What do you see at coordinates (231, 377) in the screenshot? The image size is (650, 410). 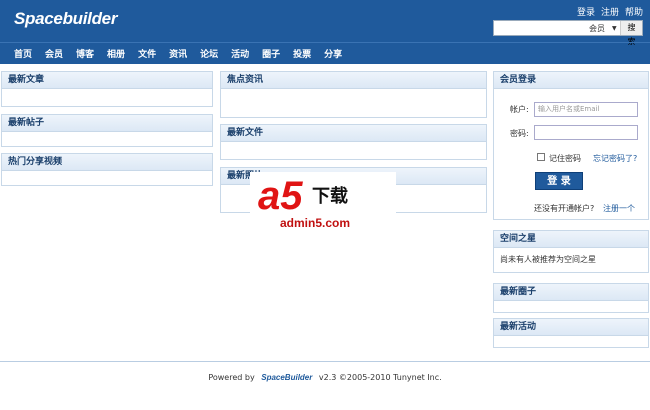 I see `footer-powered: Powered by` at bounding box center [231, 377].